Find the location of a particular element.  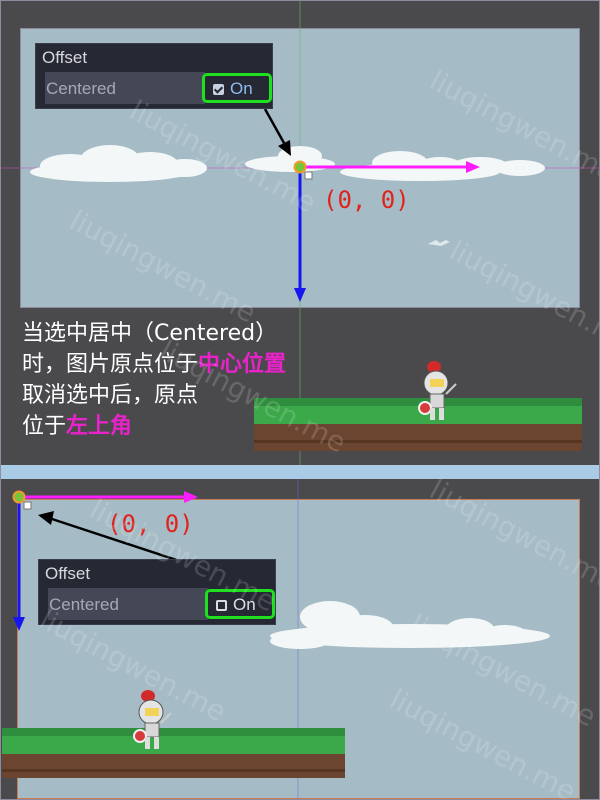

pointer-arrow-line is located at coordinates (274, 126).